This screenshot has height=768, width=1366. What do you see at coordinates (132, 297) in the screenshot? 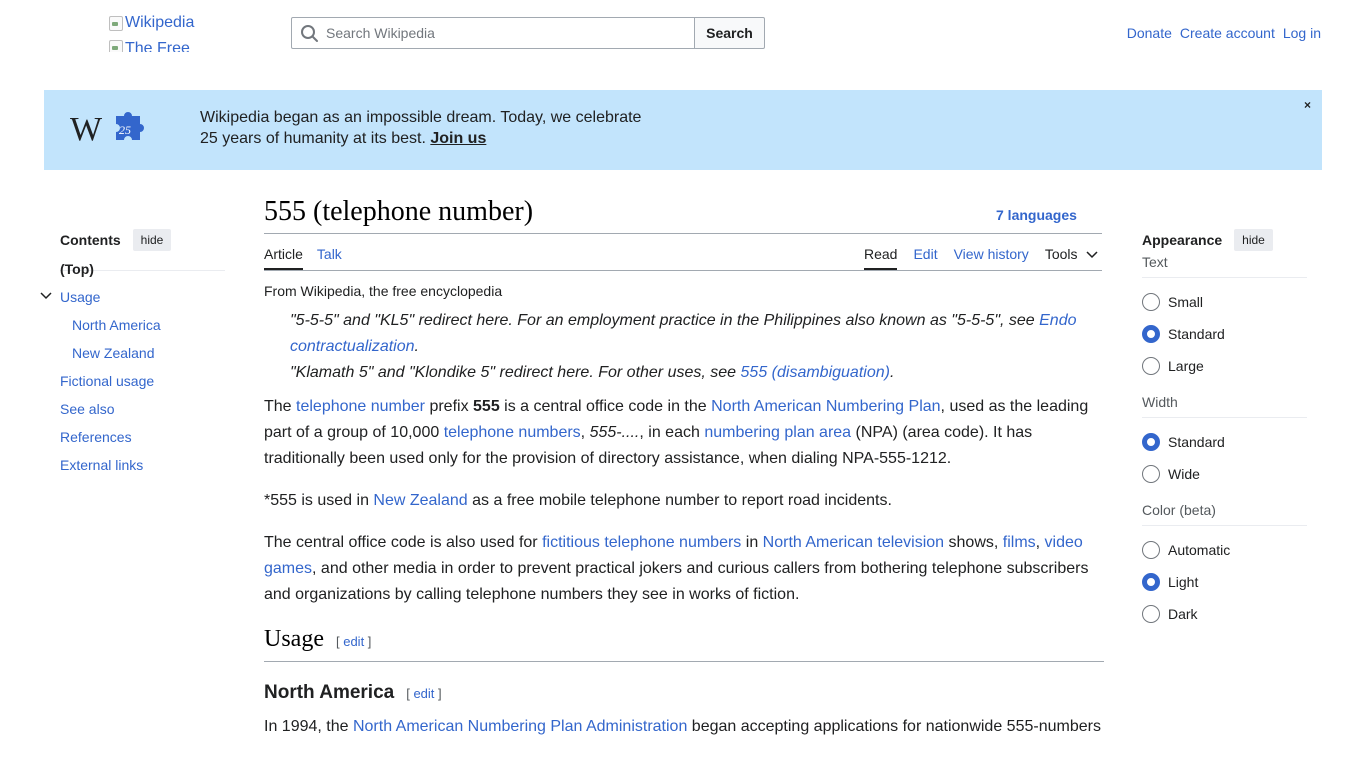
I see `toc-item-usage: Usage` at bounding box center [132, 297].